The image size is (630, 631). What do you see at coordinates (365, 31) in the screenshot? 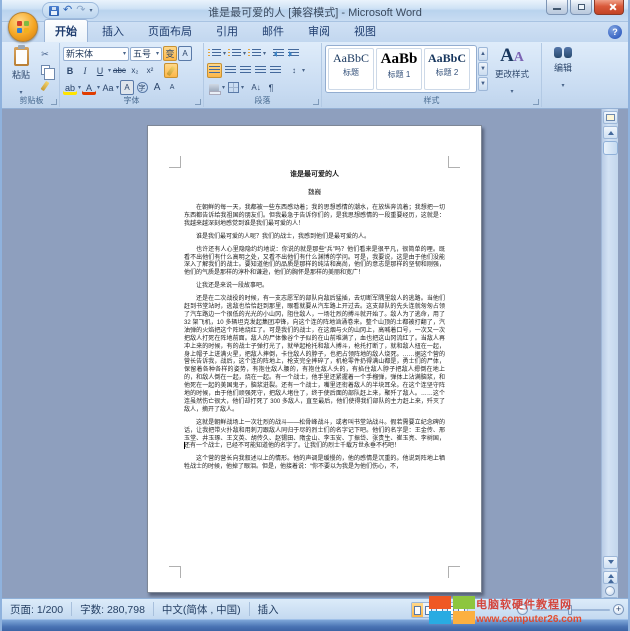
I see `tab-view: 视图` at bounding box center [365, 31].